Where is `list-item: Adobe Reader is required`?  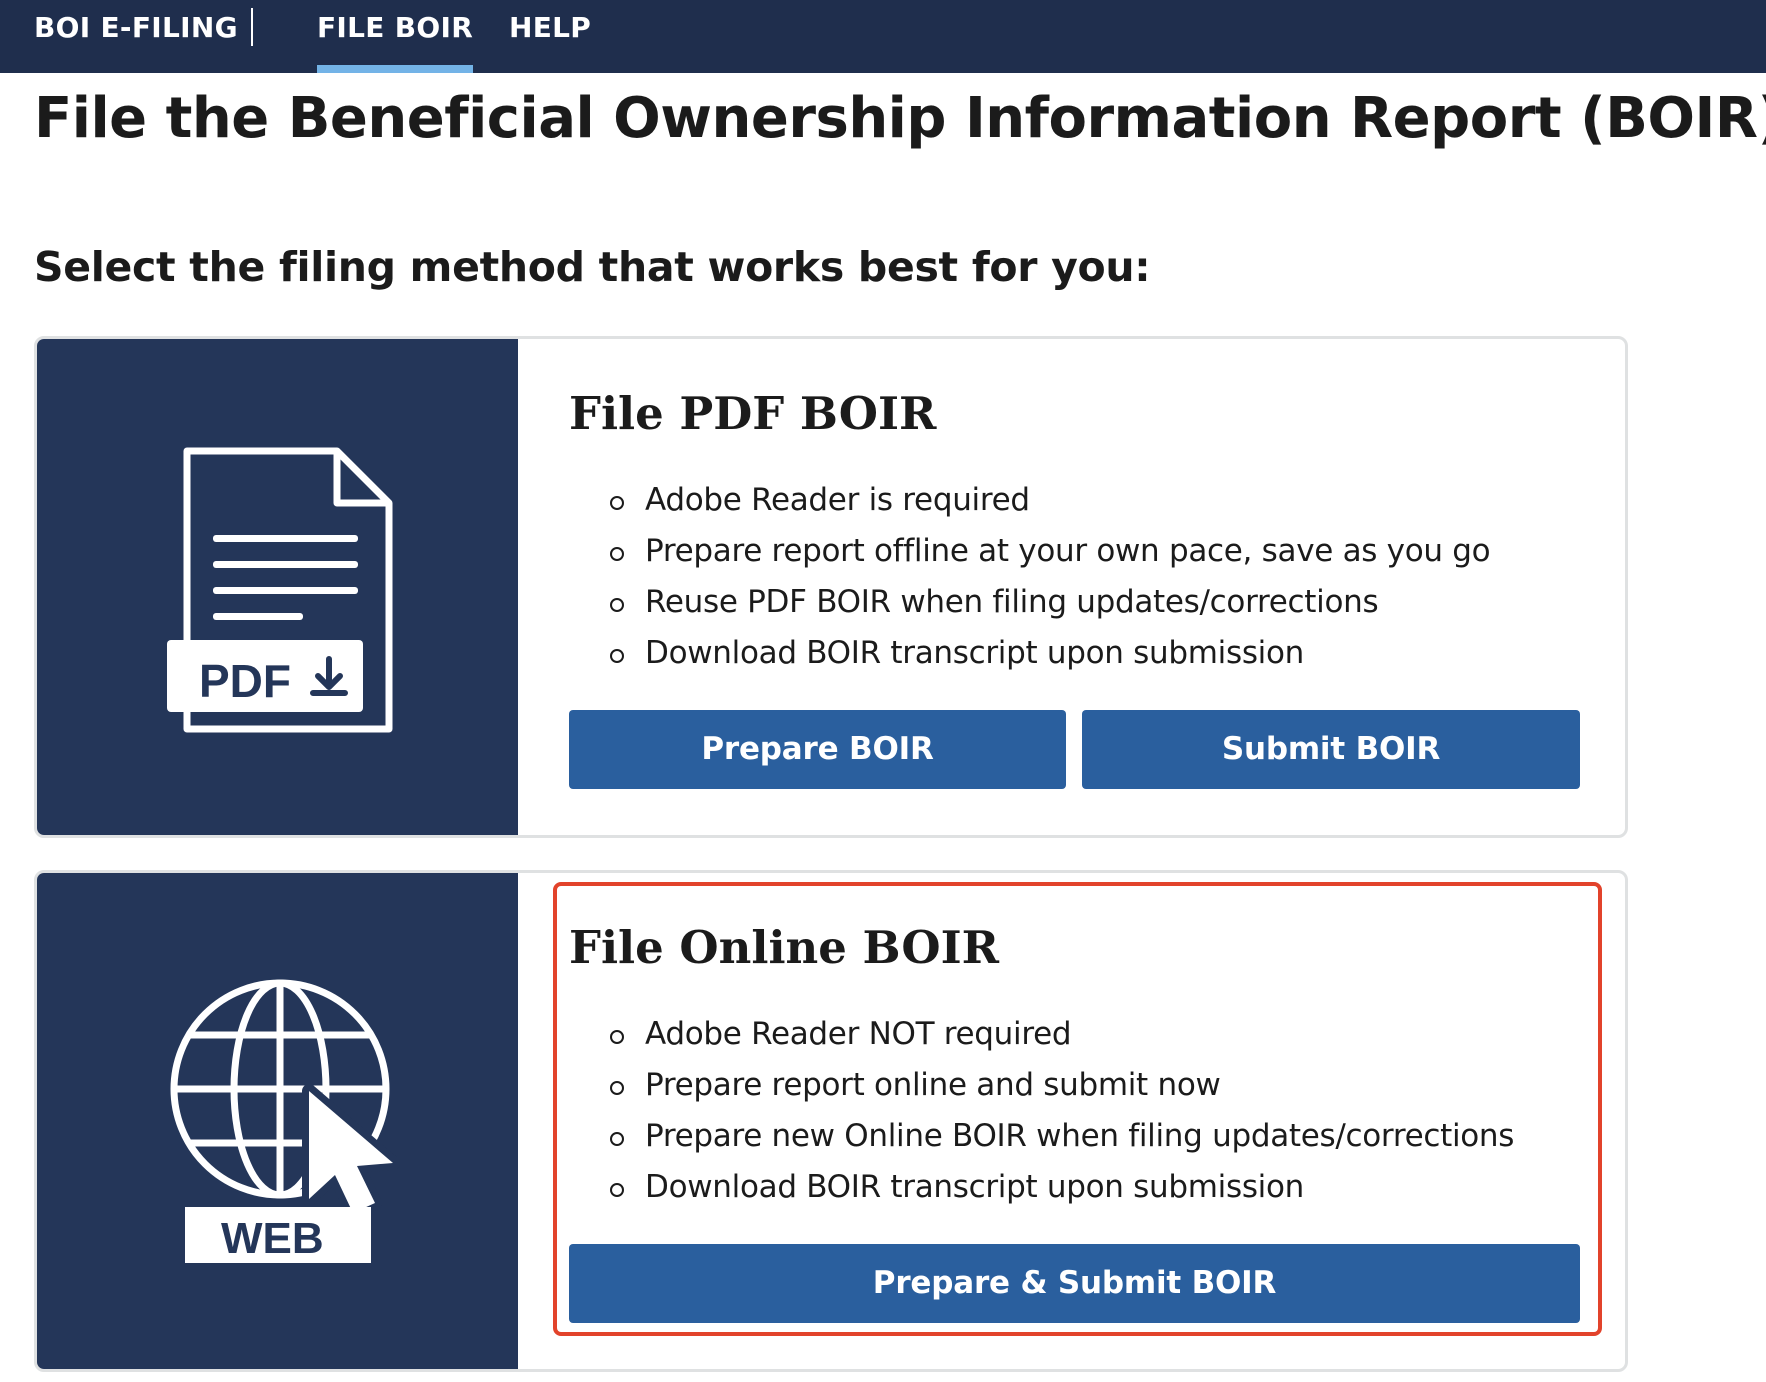 list-item: Adobe Reader is required is located at coordinates (1050, 500).